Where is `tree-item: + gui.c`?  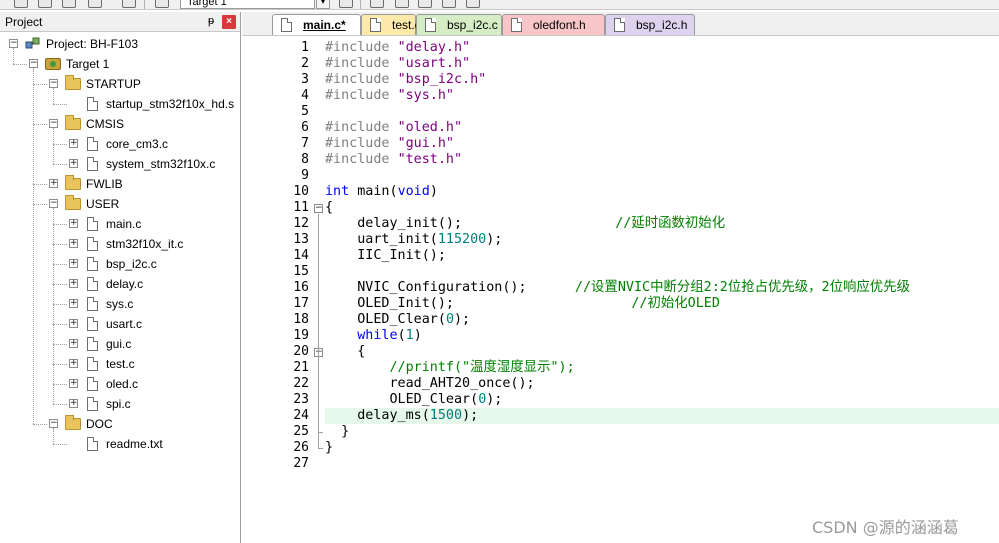
tree-item: + gui.c is located at coordinates (120, 344).